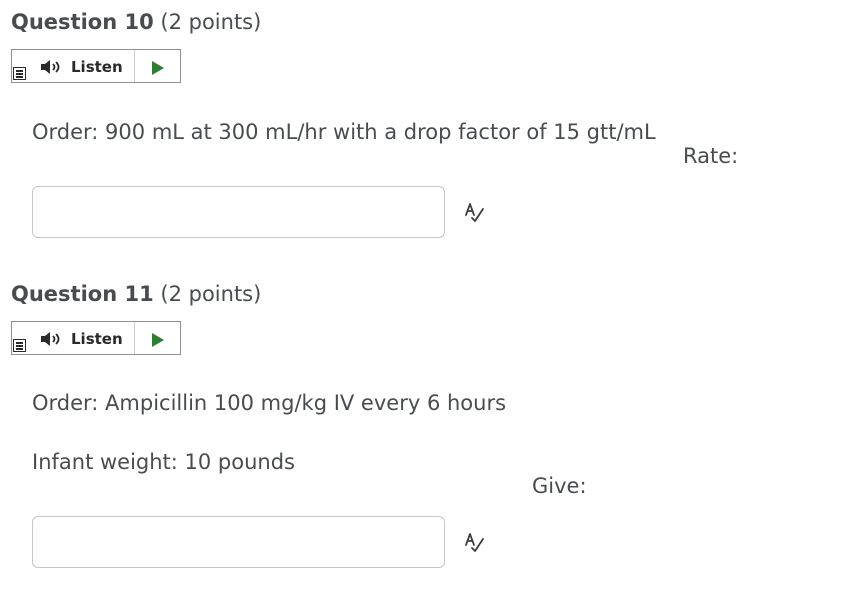 The image size is (868, 589). I want to click on answer-label: Rate:, so click(711, 156).